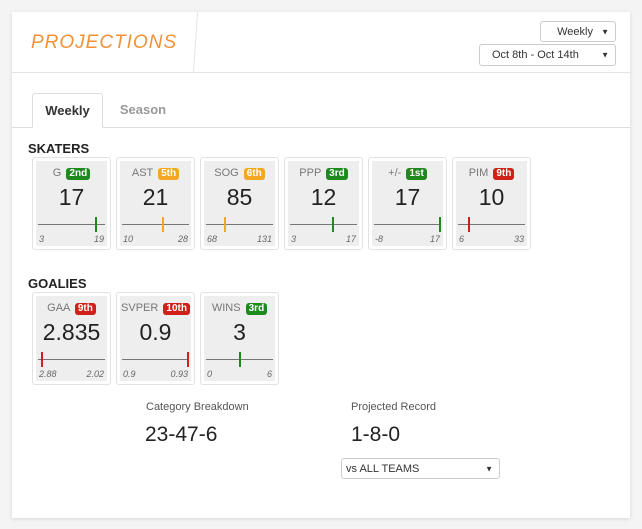  I want to click on stat-header: SOG 6th, so click(239, 173).